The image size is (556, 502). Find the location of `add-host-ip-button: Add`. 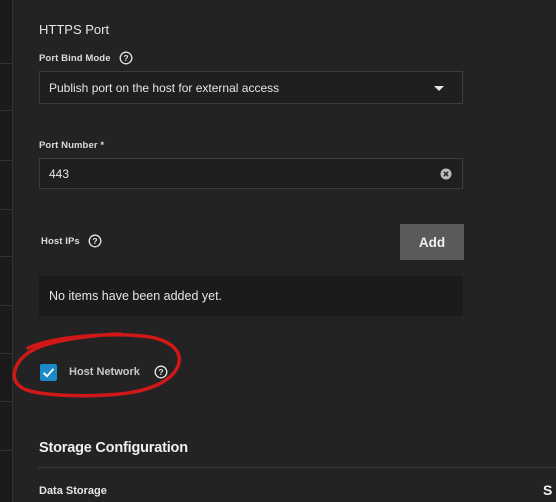

add-host-ip-button: Add is located at coordinates (432, 242).